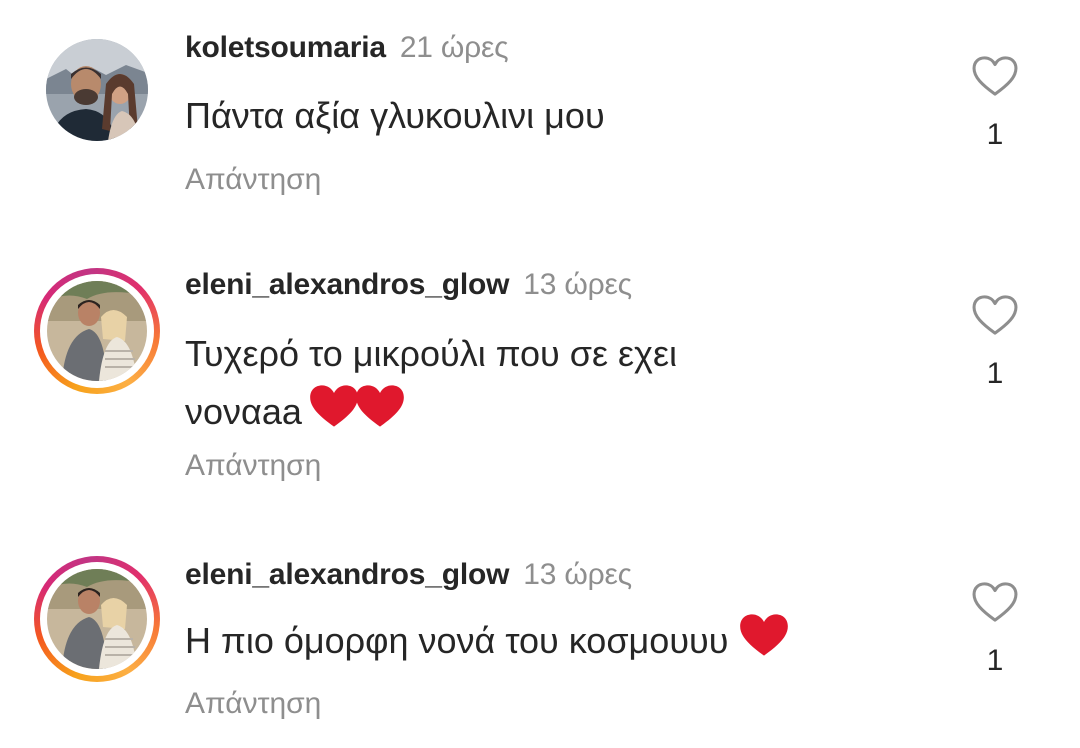 This screenshot has width=1080, height=748. I want to click on comment-text: Πάντα αξία γλυκουλινι μου, so click(395, 115).